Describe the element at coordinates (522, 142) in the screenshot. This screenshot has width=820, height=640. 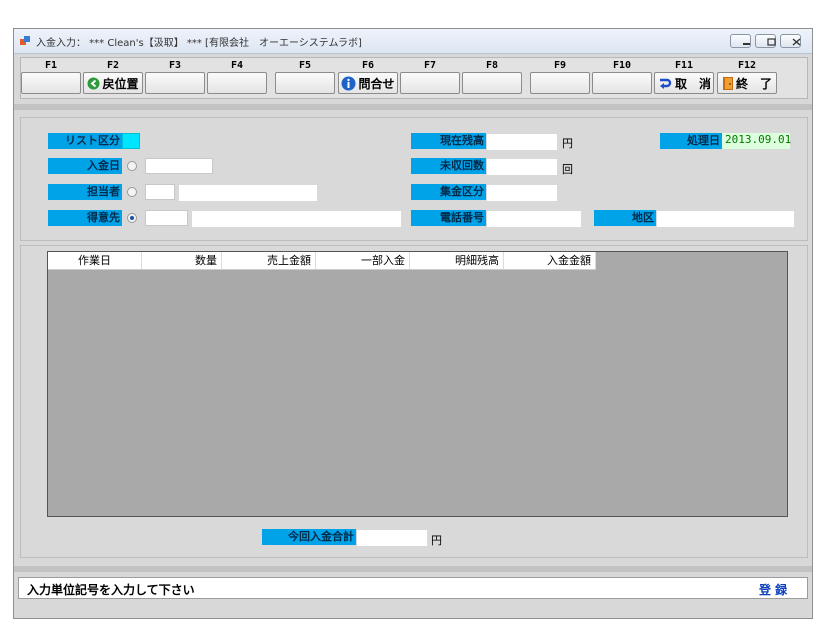
I see `genzai-zandaka-value` at that location.